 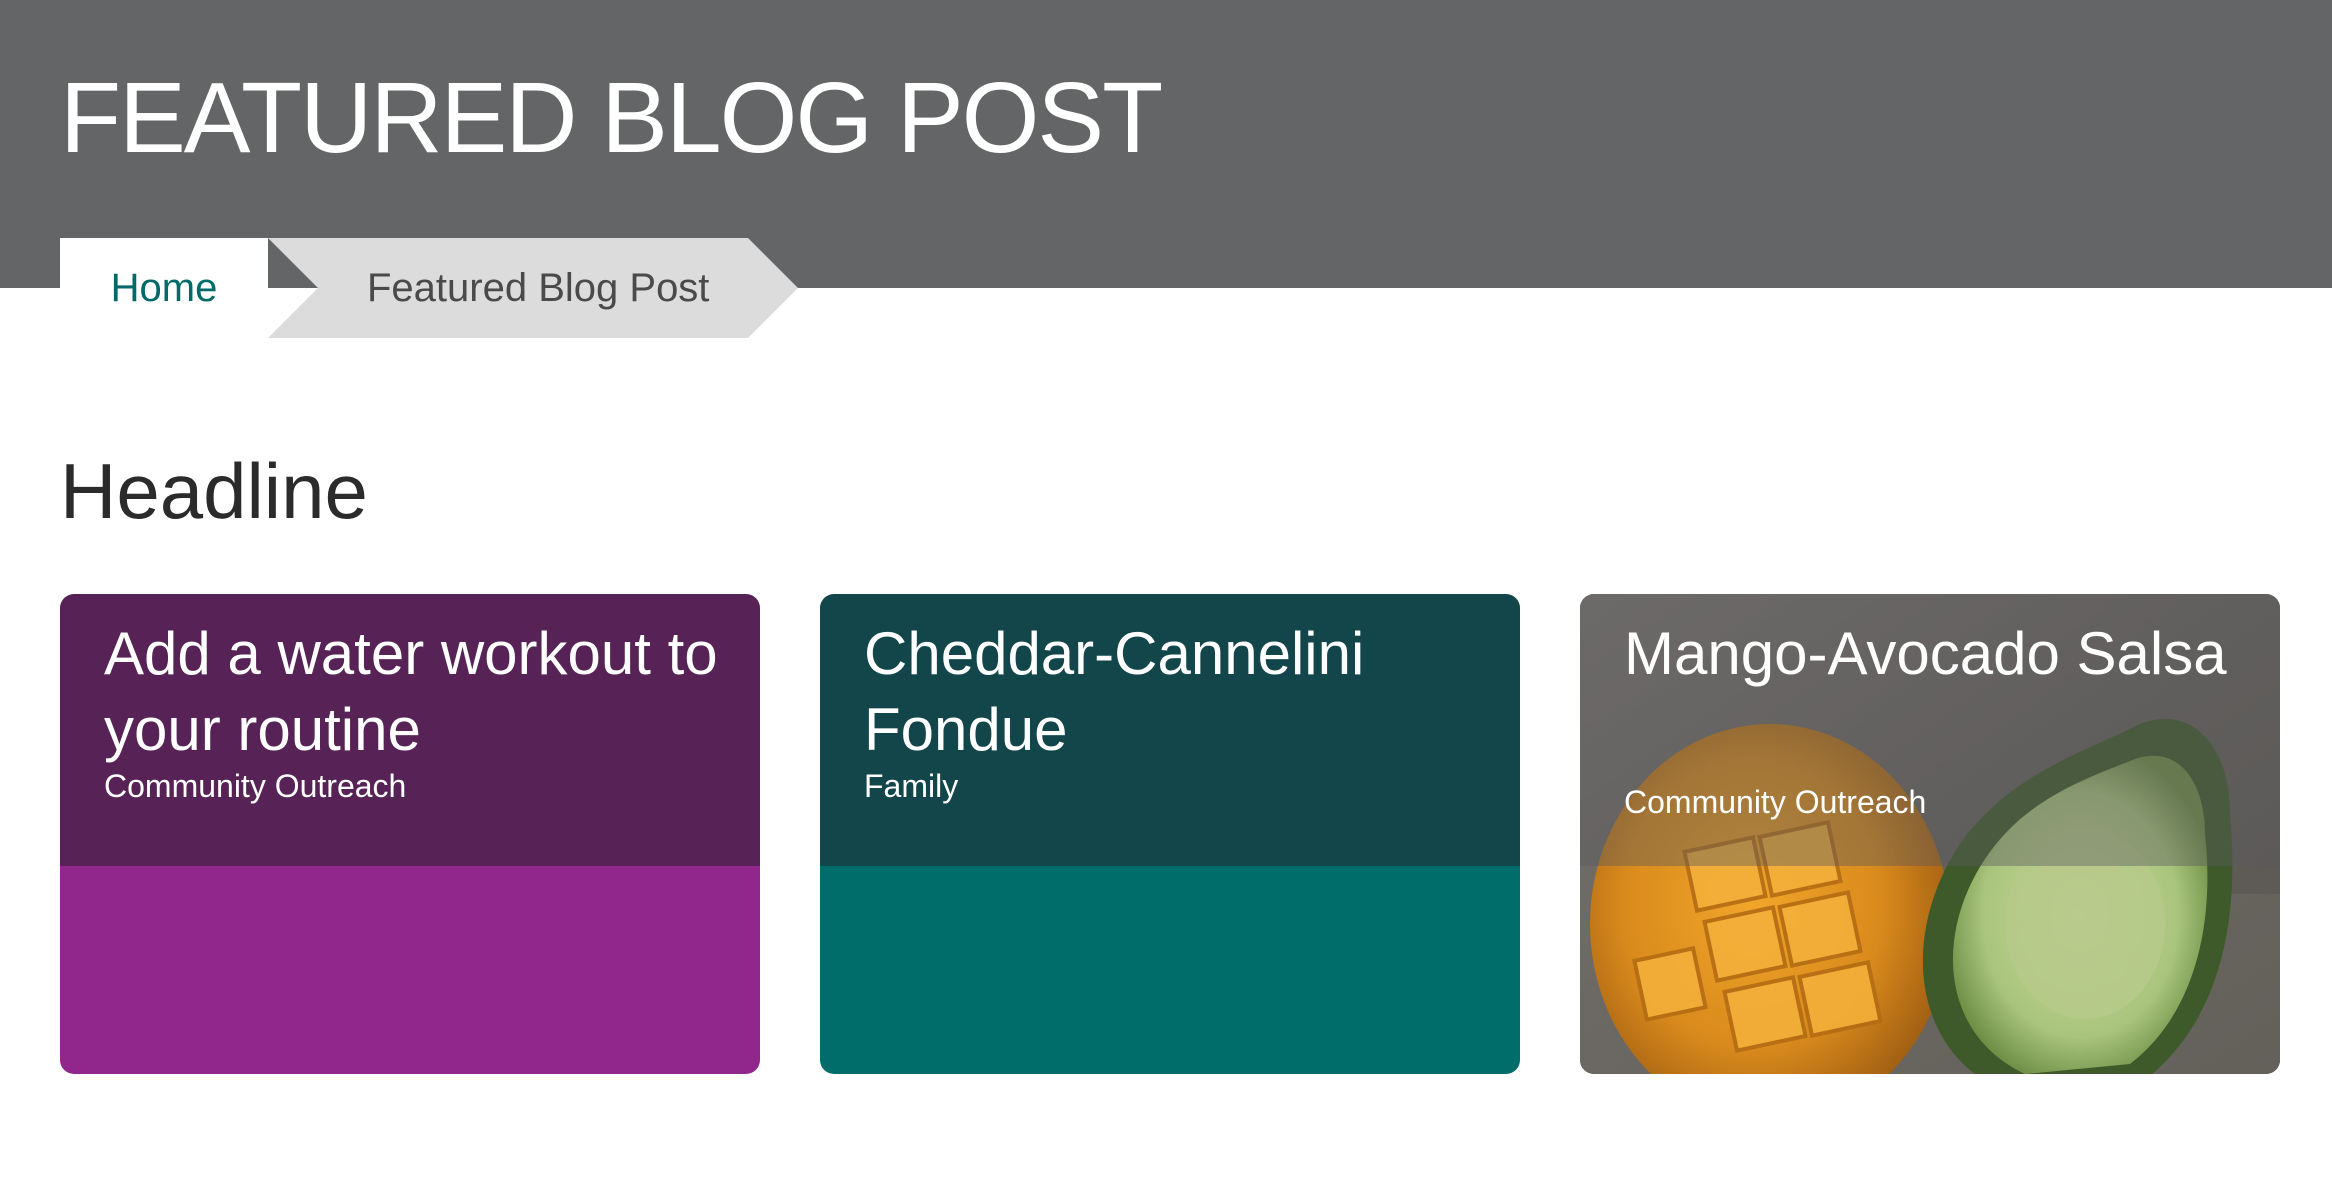 I want to click on breadcrumb: Home Featured Blog Post, so click(x=430, y=288).